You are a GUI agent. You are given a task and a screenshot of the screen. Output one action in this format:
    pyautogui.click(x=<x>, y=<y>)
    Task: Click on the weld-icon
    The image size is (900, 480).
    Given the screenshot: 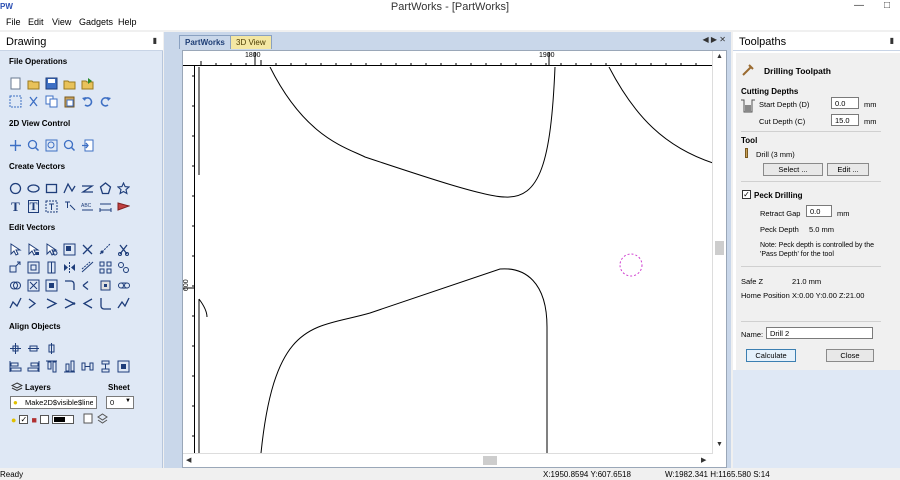 What is the action you would take?
    pyautogui.click(x=15, y=285)
    